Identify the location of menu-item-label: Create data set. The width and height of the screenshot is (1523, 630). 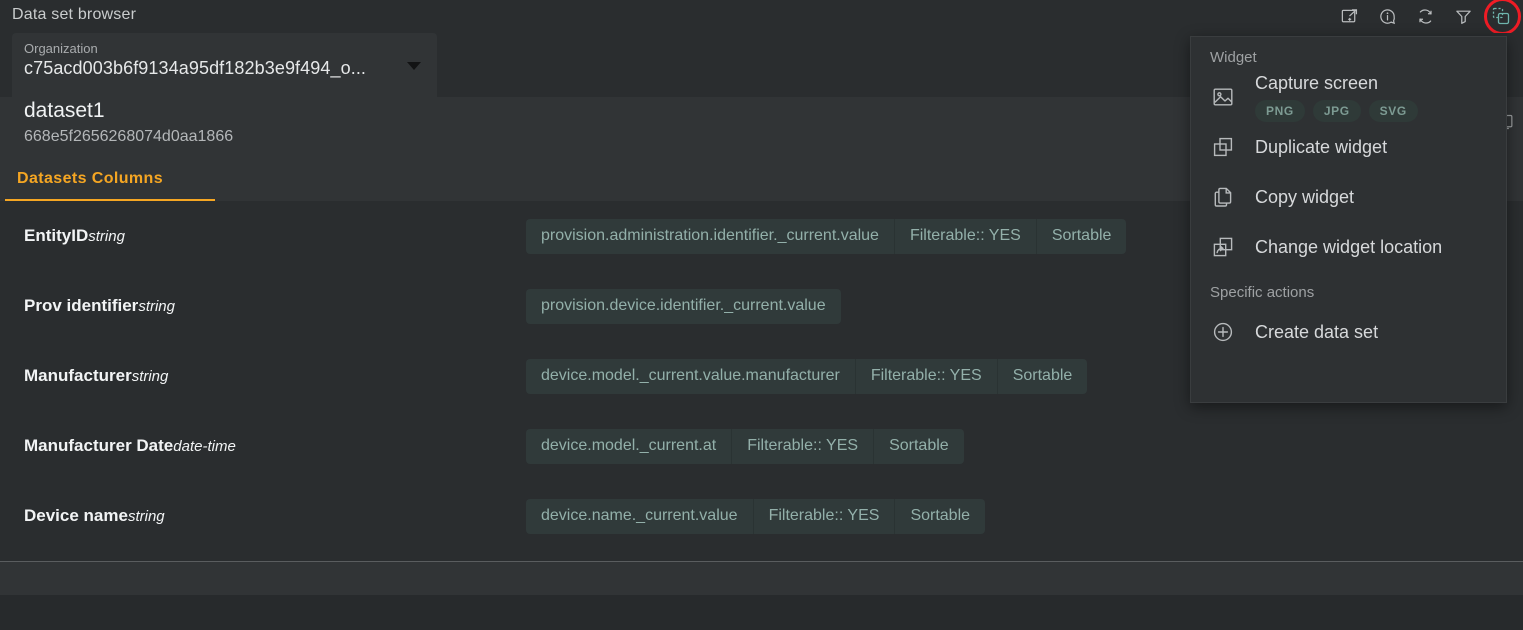
(1317, 331).